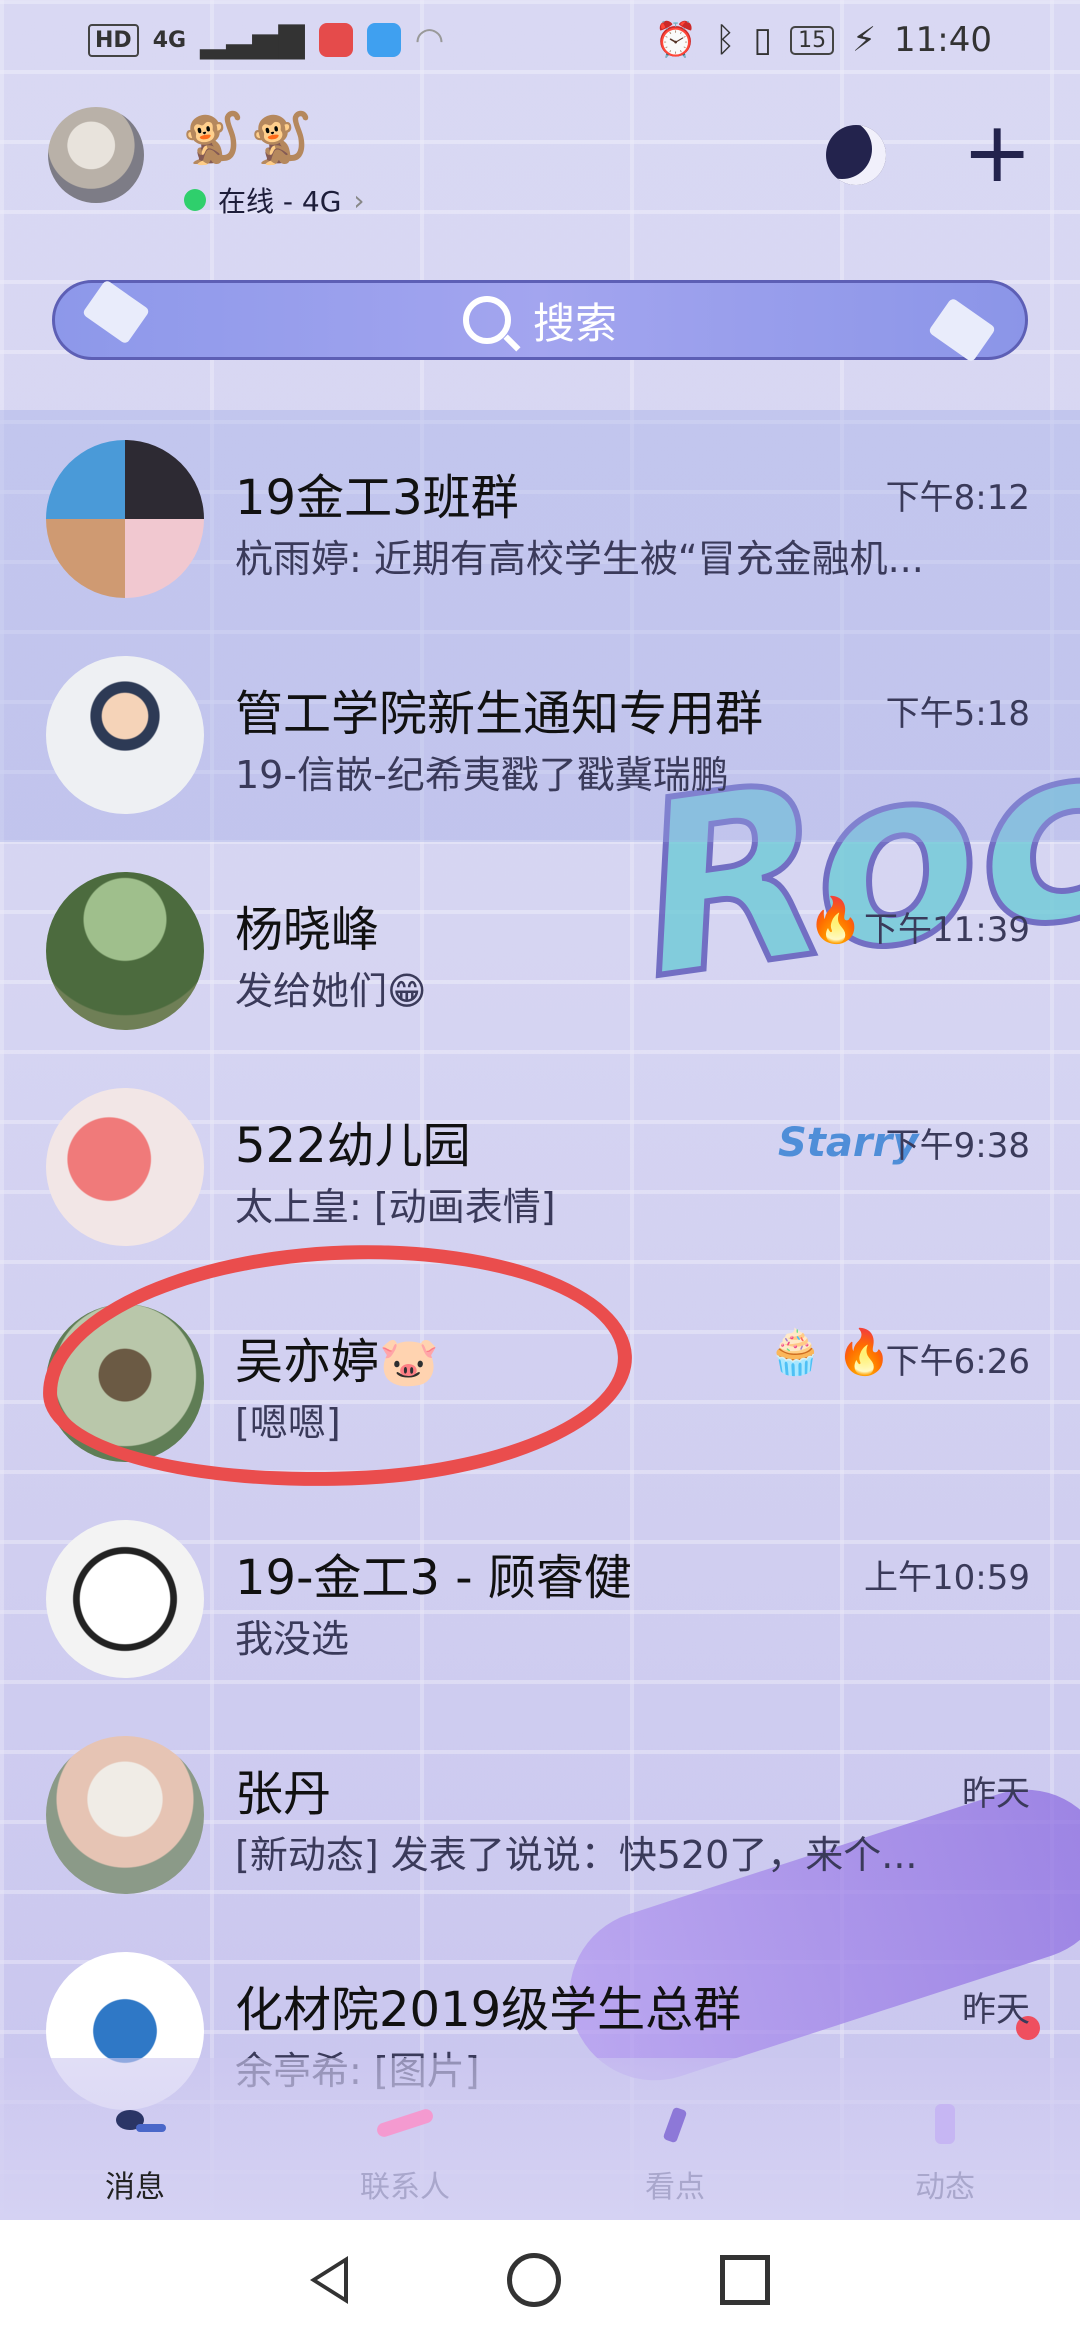  I want to click on bottom-tab-bar: 消息 联系人 看点 动态, so click(540, 2139).